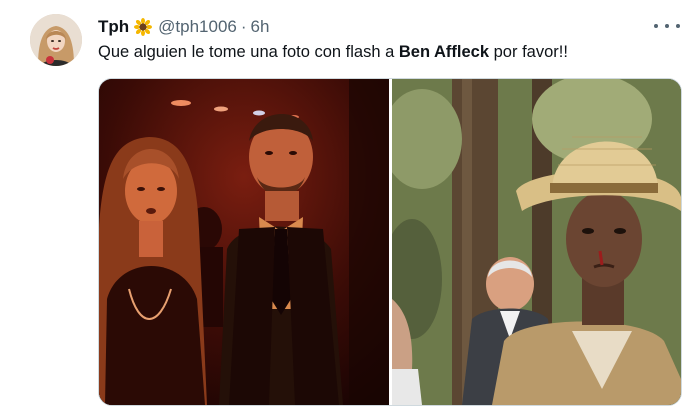 The width and height of the screenshot is (700, 406). I want to click on timestamp: 6h, so click(260, 27).